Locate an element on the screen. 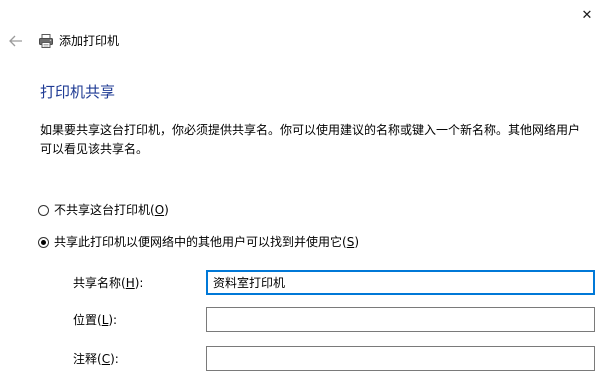  printer-icon is located at coordinates (46, 41).